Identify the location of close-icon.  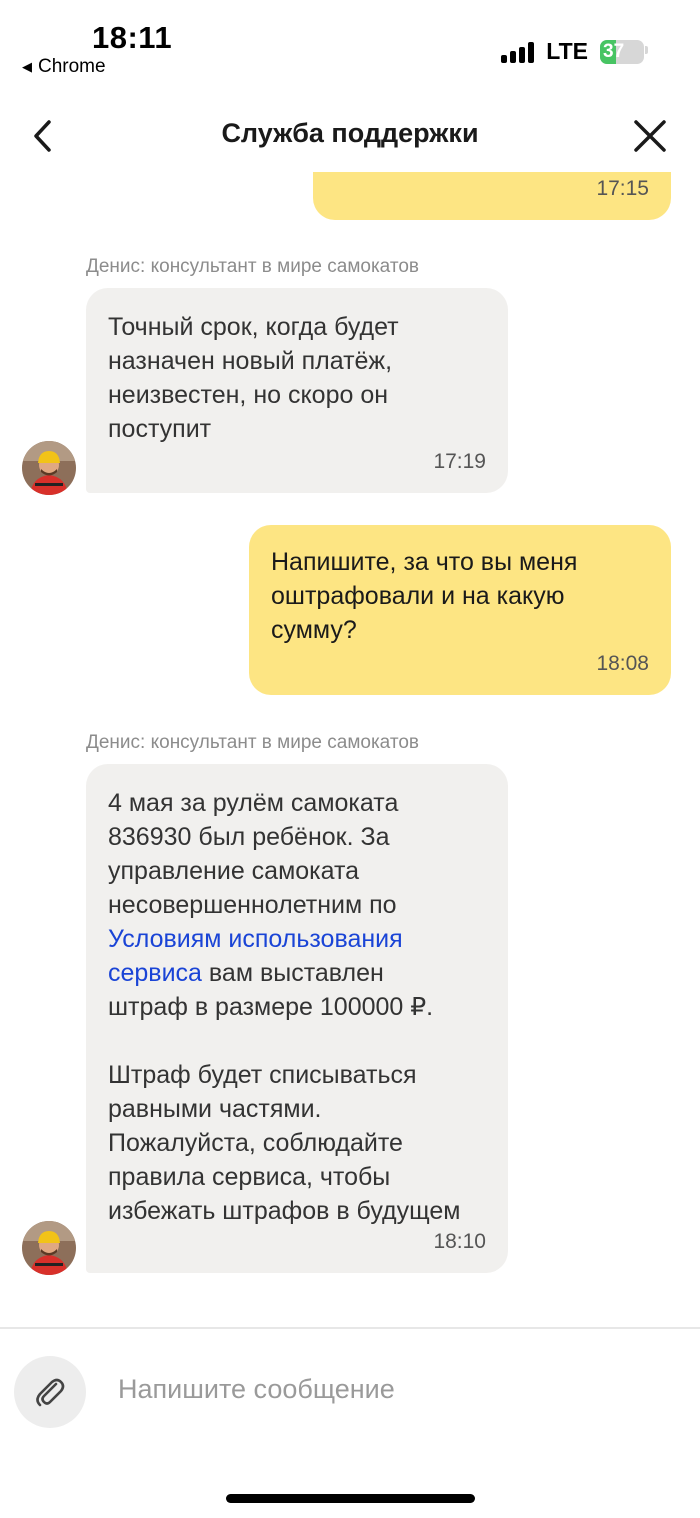
(650, 136).